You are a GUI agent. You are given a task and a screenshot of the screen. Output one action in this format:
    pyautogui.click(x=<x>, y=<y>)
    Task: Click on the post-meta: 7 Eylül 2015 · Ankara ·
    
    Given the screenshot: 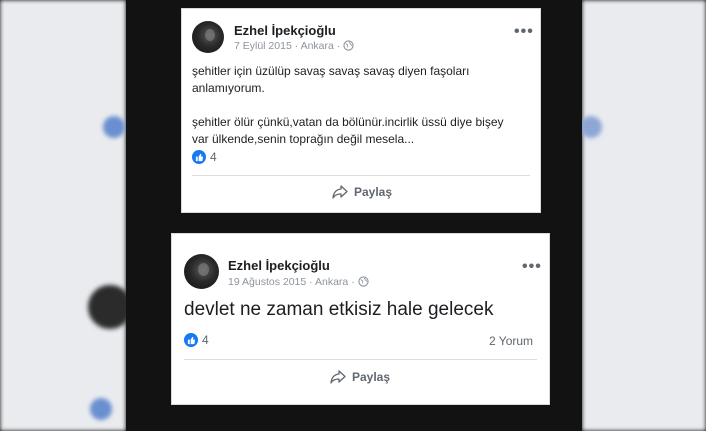 What is the action you would take?
    pyautogui.click(x=294, y=46)
    